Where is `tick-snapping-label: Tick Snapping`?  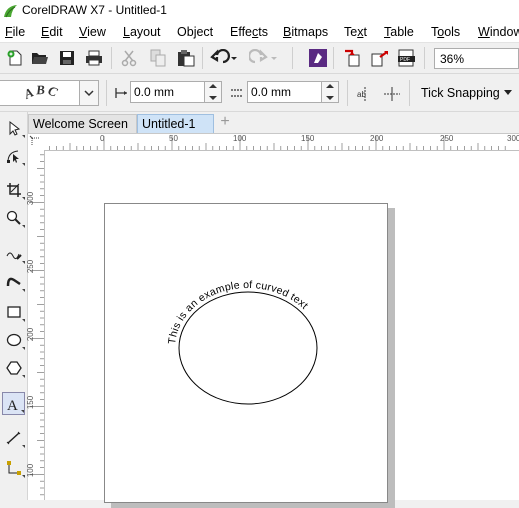
tick-snapping-label: Tick Snapping is located at coordinates (460, 93).